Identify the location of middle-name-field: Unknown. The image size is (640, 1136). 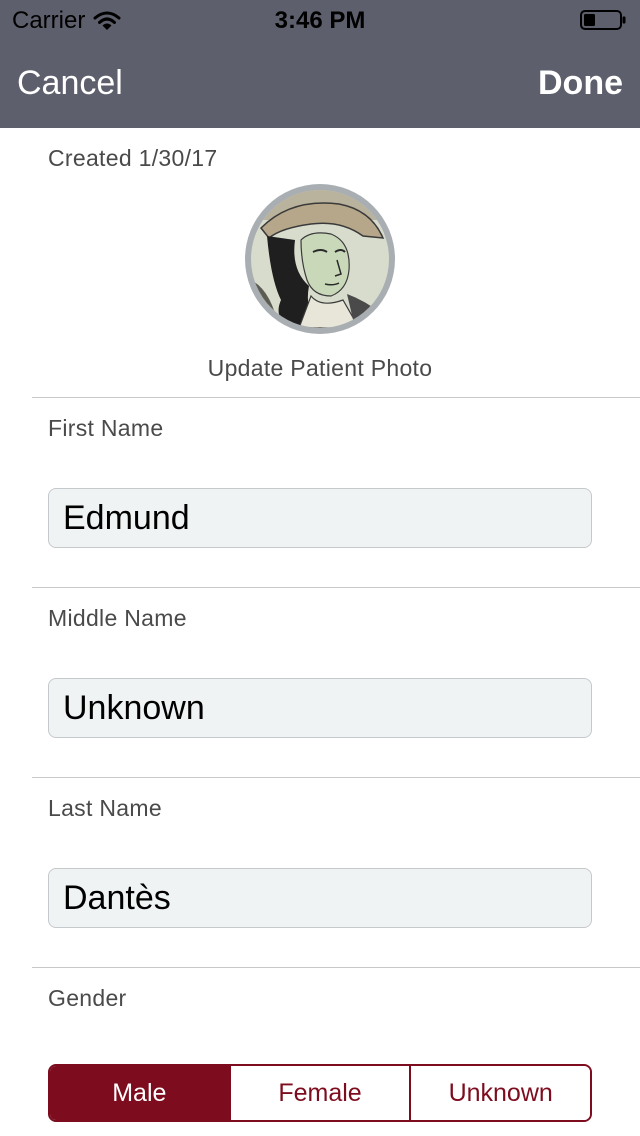
(320, 708).